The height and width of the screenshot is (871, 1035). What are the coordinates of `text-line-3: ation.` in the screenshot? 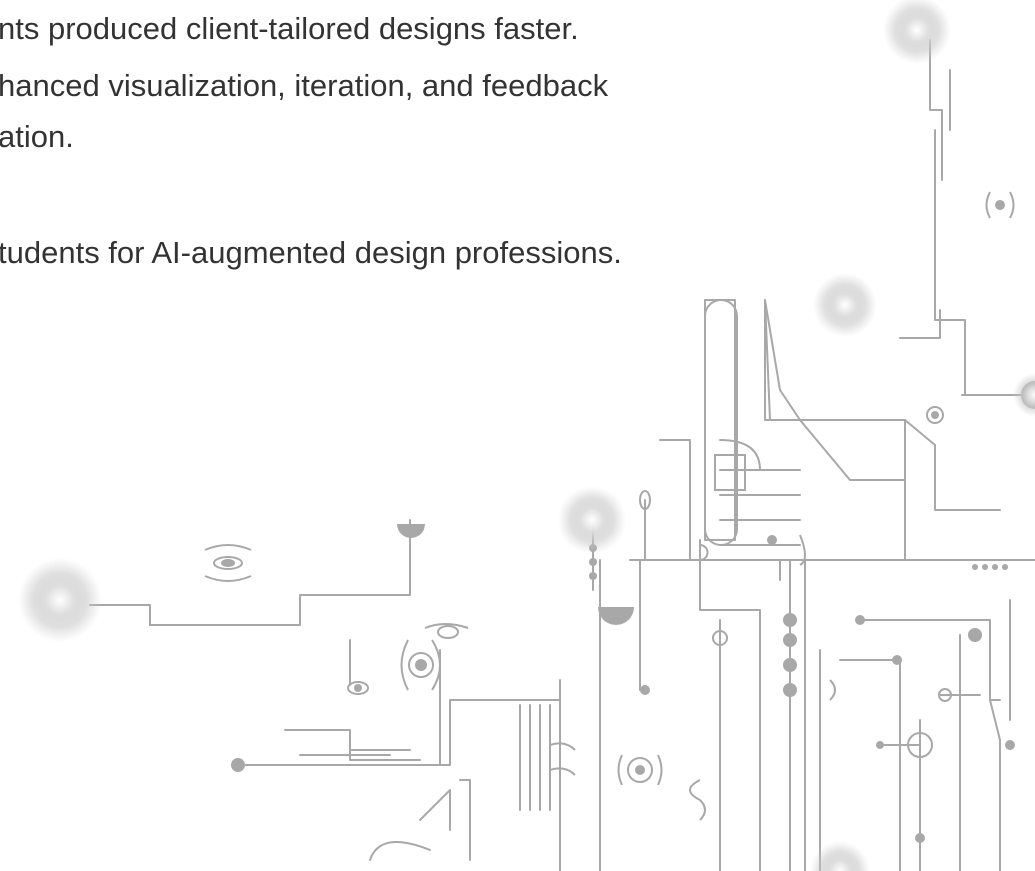 It's located at (37, 136).